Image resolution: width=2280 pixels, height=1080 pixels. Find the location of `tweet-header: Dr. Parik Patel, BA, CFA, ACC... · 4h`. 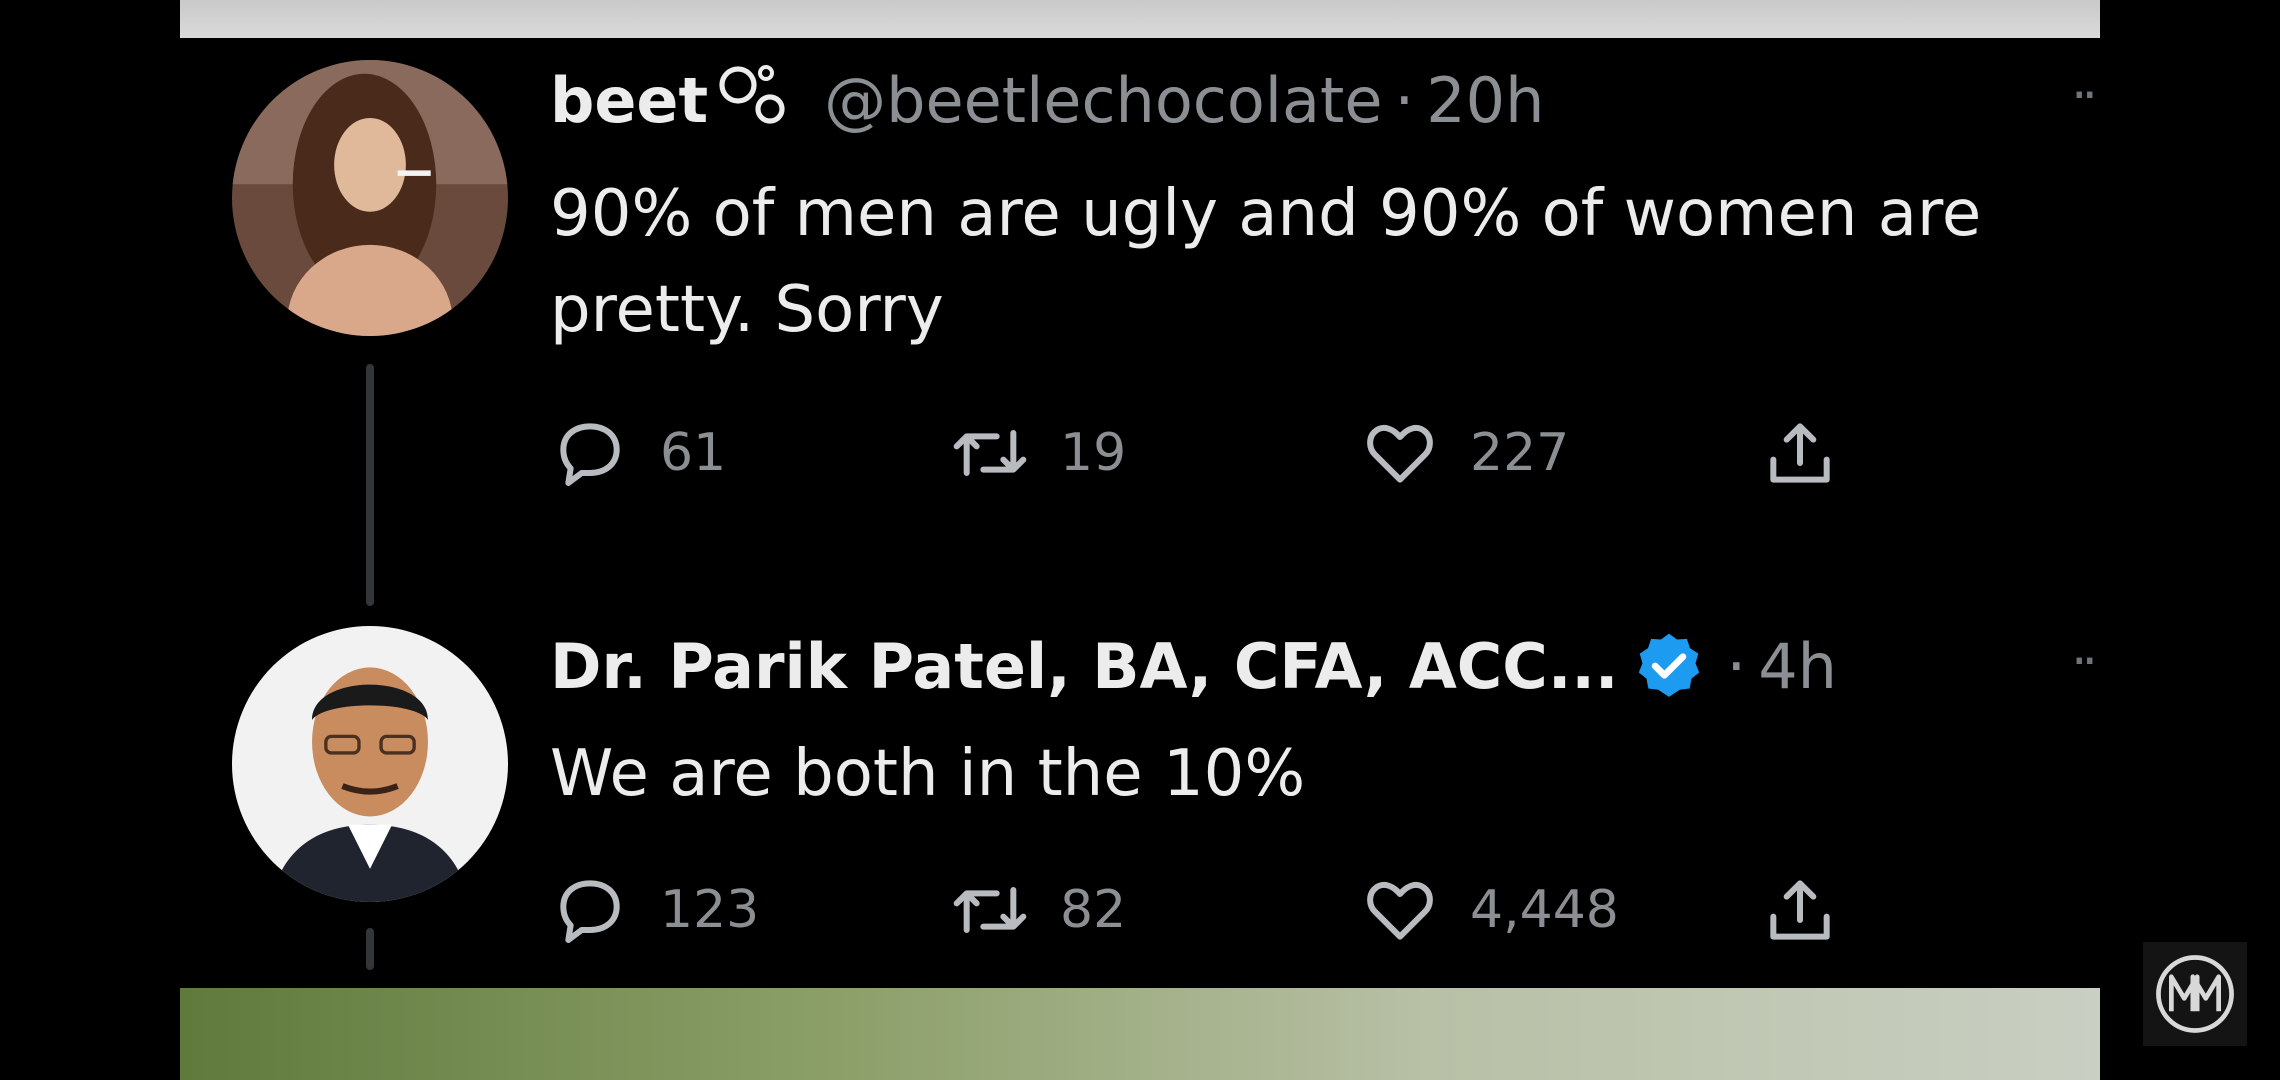

tweet-header: Dr. Parik Patel, BA, CFA, ACC... · 4h is located at coordinates (1193, 666).